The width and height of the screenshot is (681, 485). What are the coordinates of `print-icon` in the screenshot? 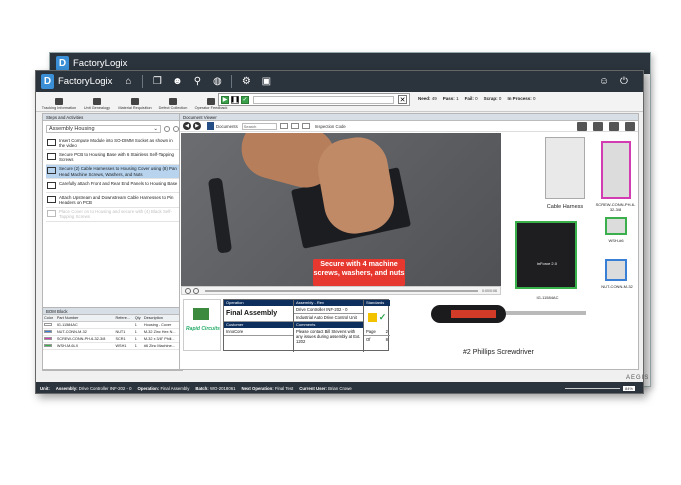 It's located at (614, 126).